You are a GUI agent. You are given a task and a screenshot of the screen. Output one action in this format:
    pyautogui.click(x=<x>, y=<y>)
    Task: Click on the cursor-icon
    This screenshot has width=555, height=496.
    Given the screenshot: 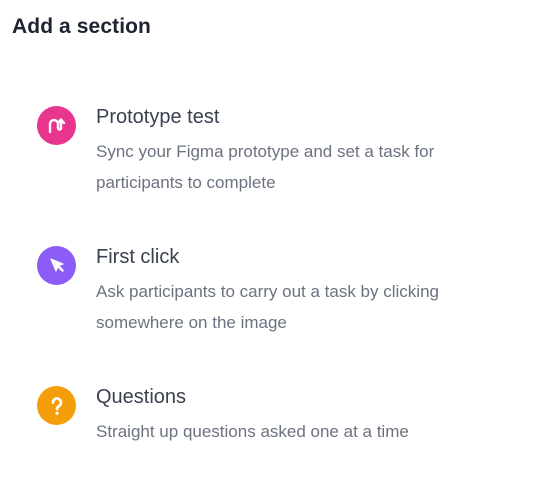 What is the action you would take?
    pyautogui.click(x=56, y=265)
    